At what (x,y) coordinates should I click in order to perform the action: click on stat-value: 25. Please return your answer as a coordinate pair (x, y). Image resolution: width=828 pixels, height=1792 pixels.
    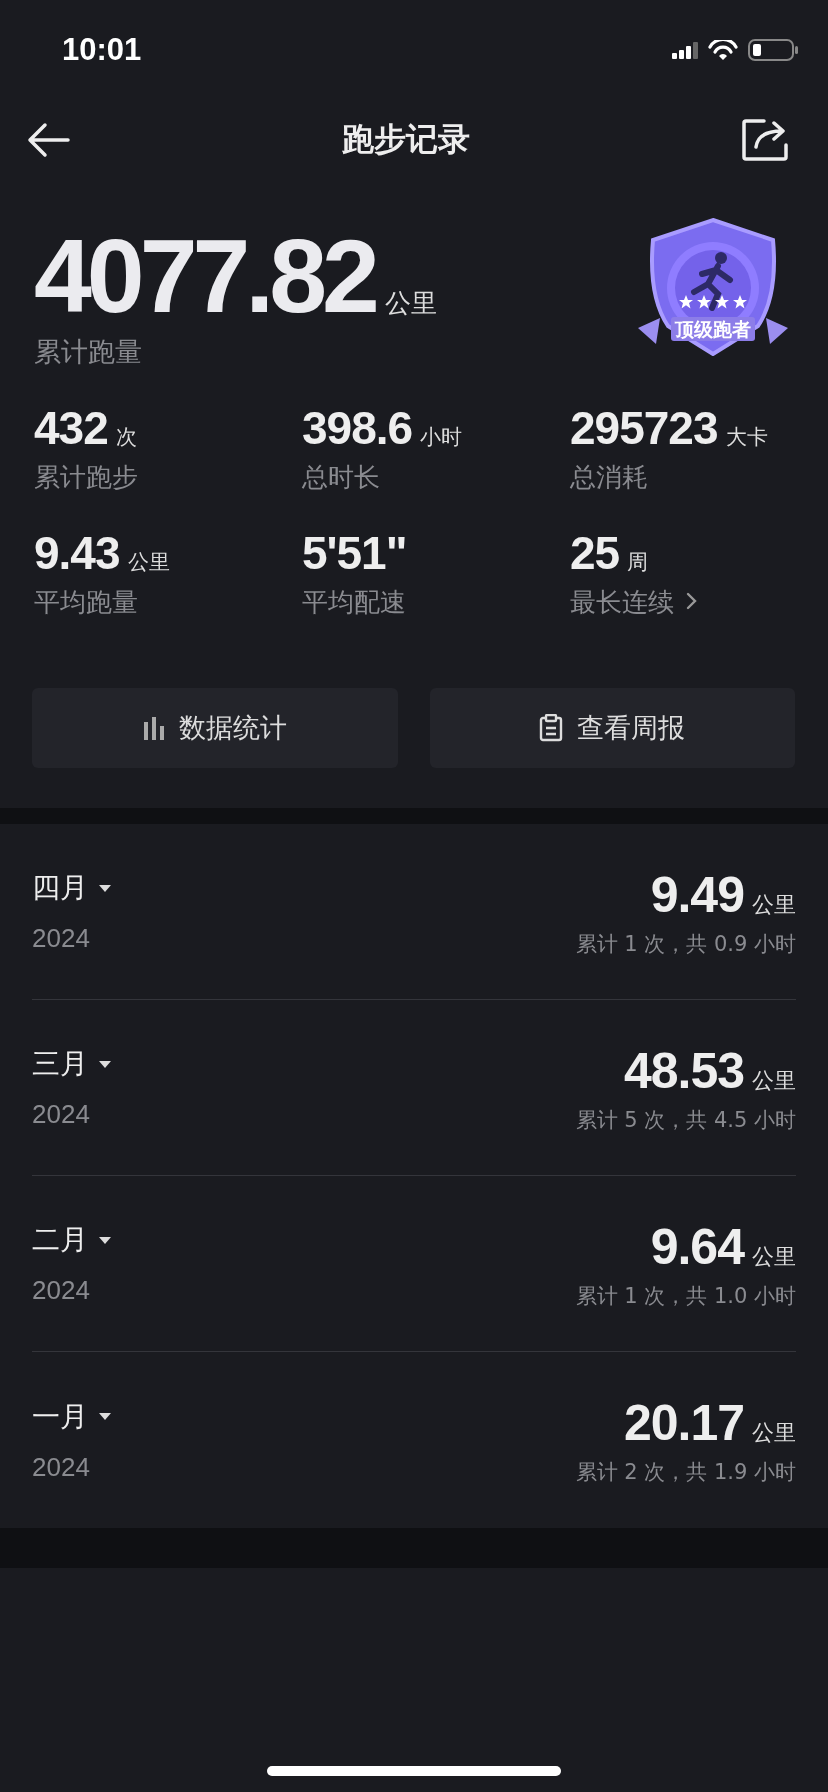
    Looking at the image, I should click on (595, 553).